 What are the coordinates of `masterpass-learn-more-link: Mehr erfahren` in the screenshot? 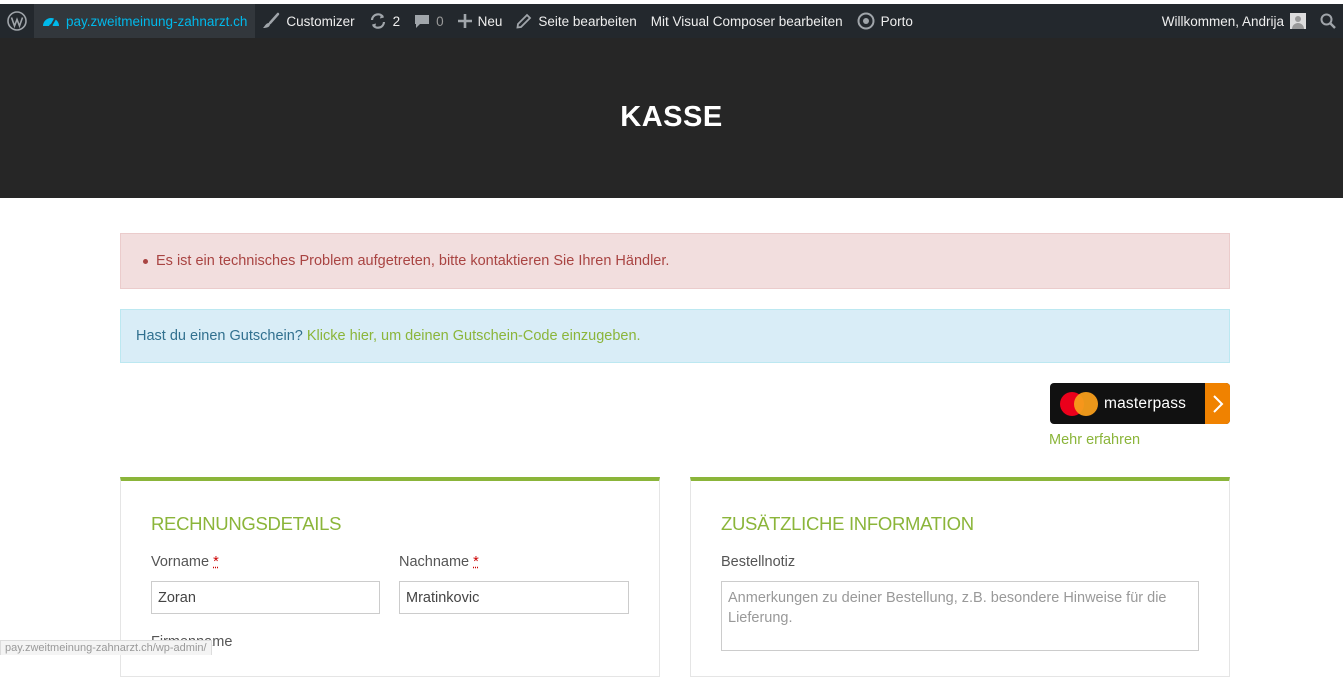 It's located at (1094, 440).